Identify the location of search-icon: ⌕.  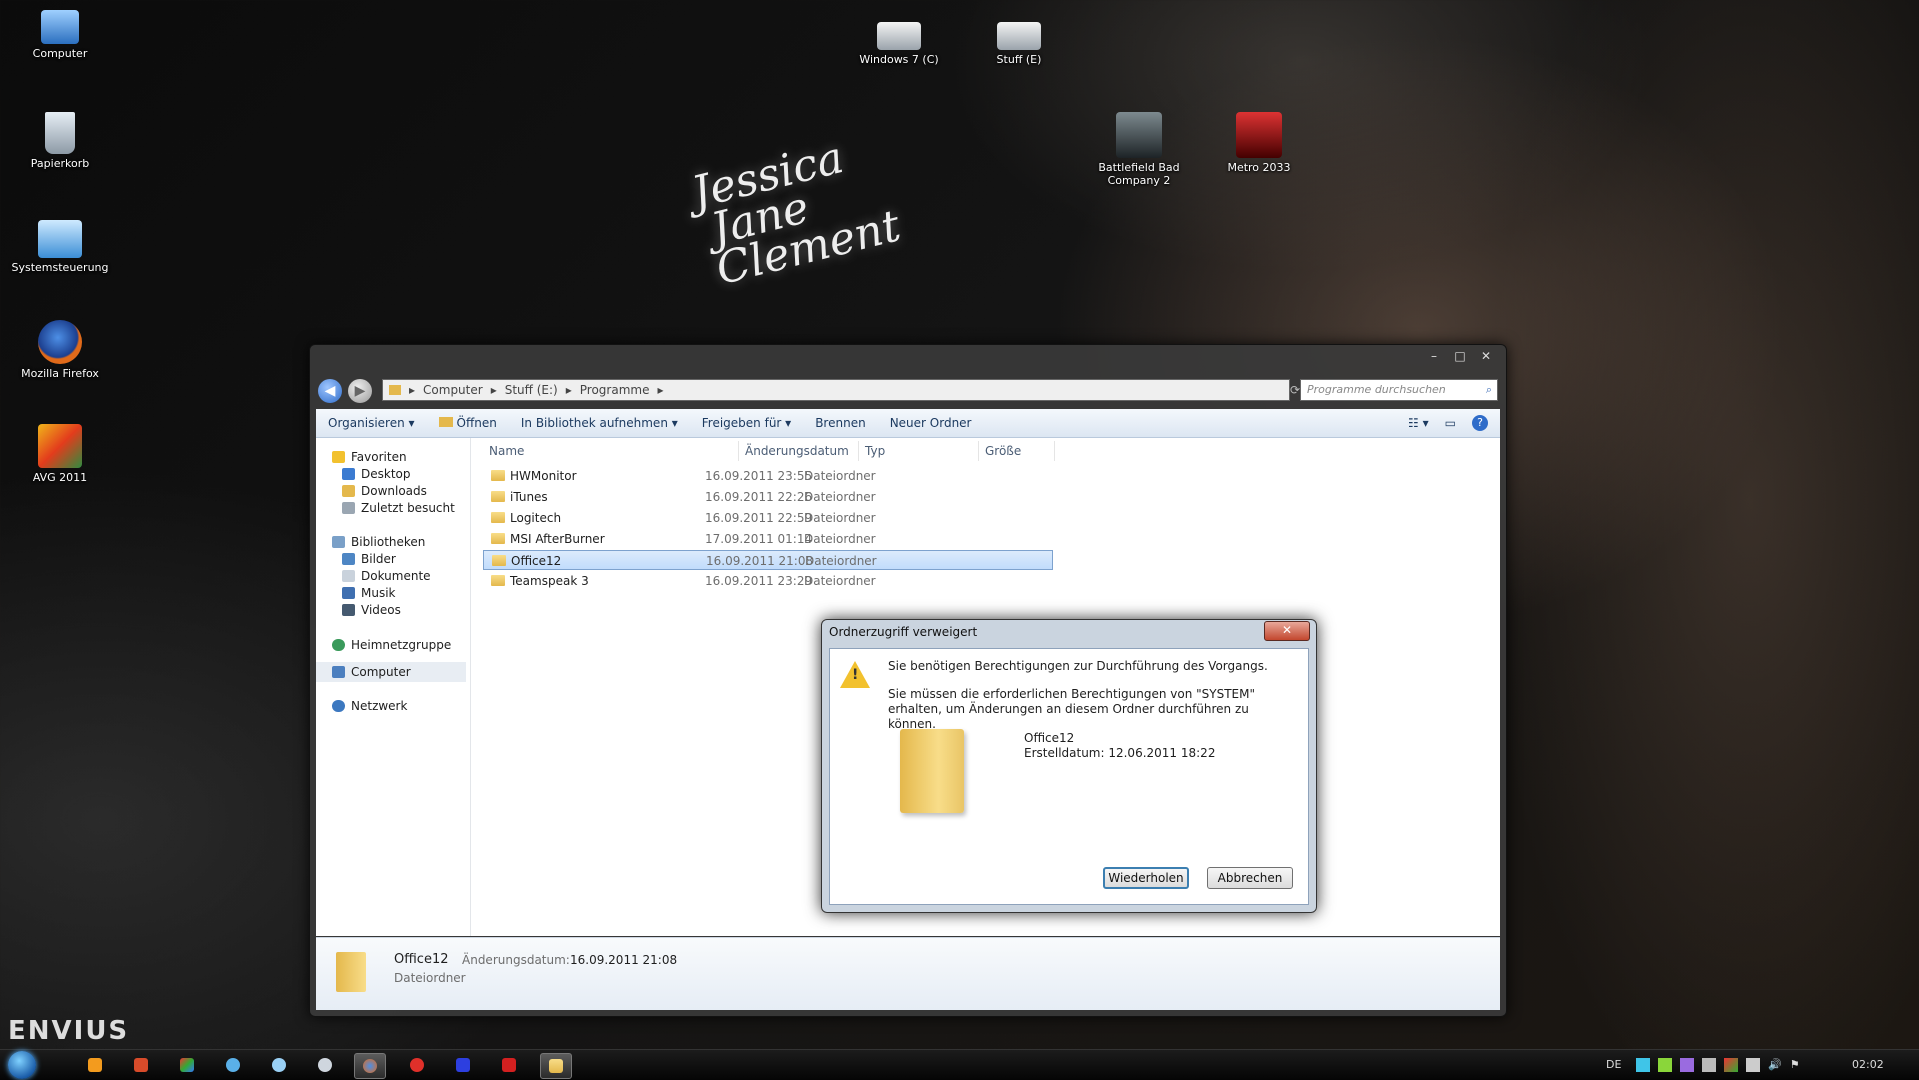
(1489, 390).